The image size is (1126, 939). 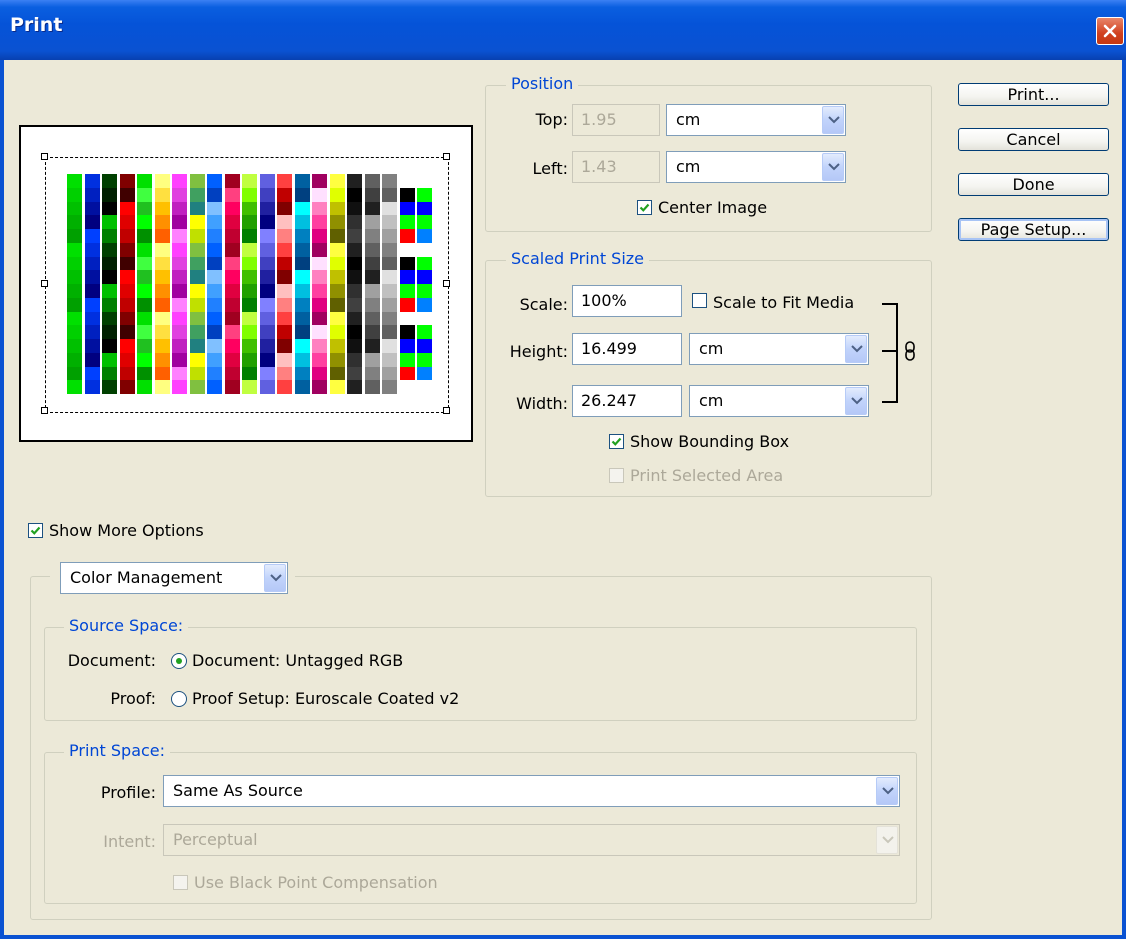 I want to click on width-input: 26.247, so click(x=627, y=401).